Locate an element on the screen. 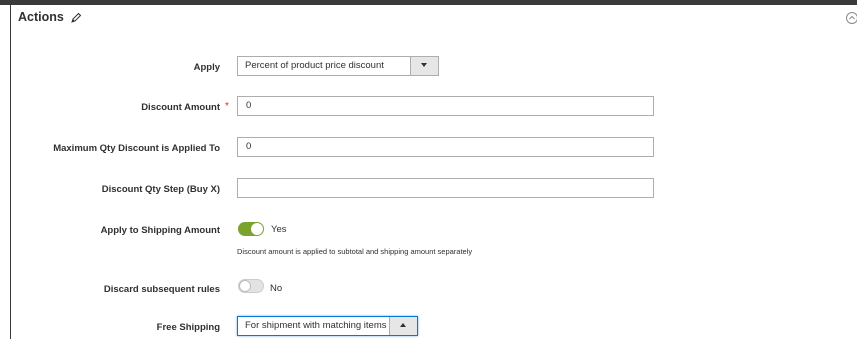 Image resolution: width=857 pixels, height=339 pixels. apply-select: Percent of product price discount is located at coordinates (338, 66).